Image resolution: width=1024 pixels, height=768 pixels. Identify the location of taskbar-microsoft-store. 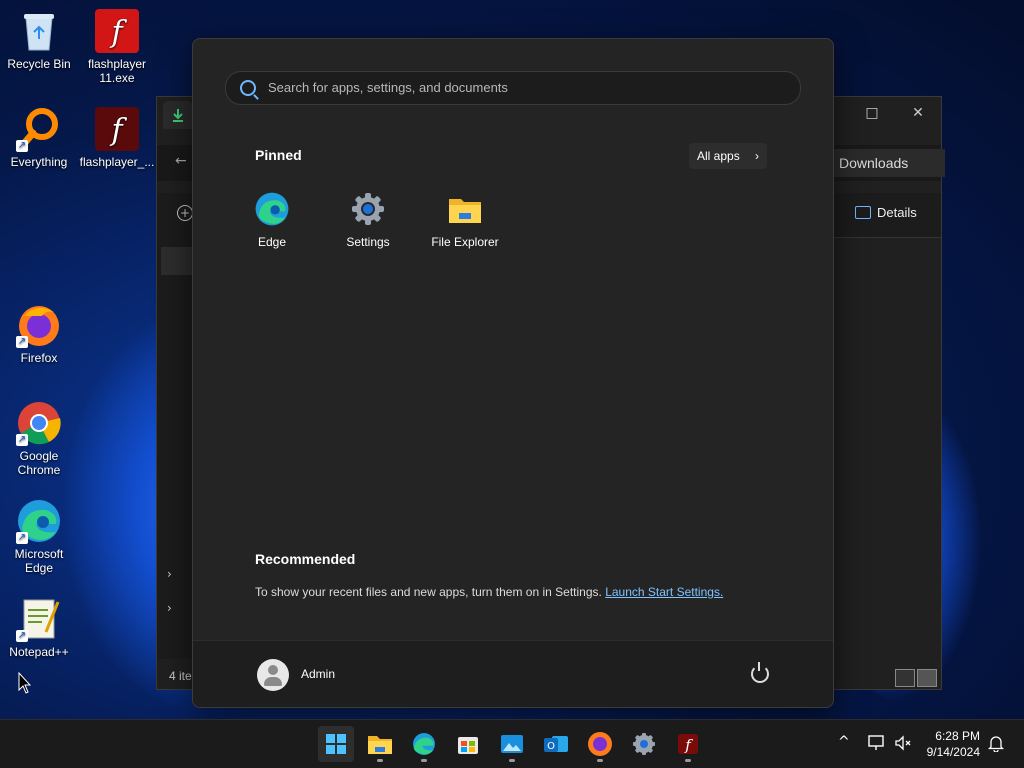
(468, 744).